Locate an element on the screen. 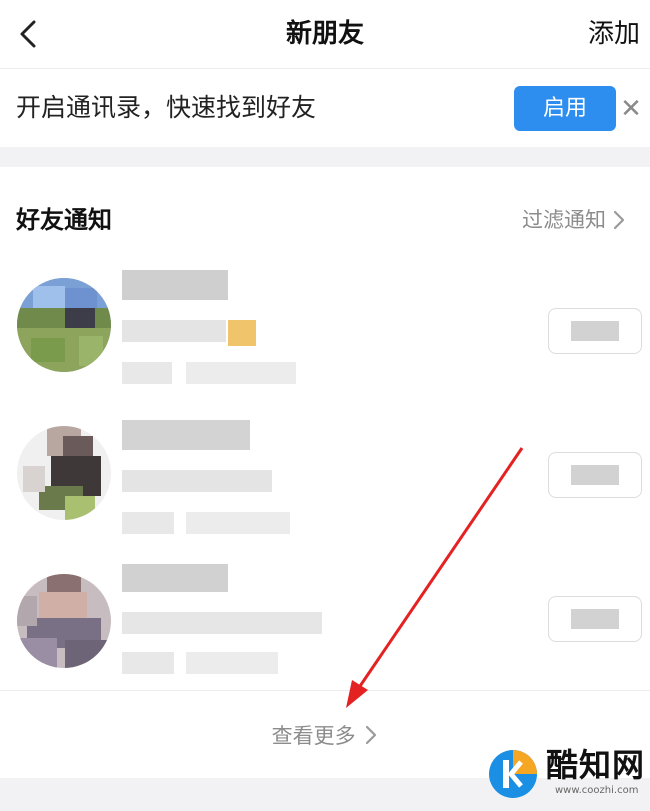  section-gap is located at coordinates (325, 157).